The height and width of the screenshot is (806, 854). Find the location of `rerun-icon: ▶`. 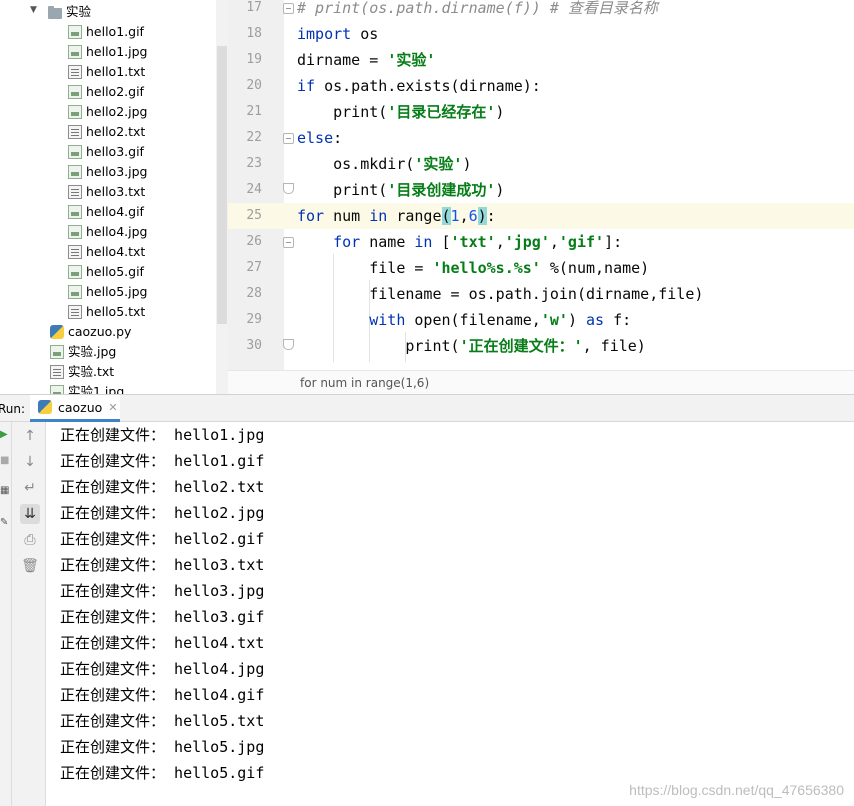

rerun-icon: ▶ is located at coordinates (6, 435).